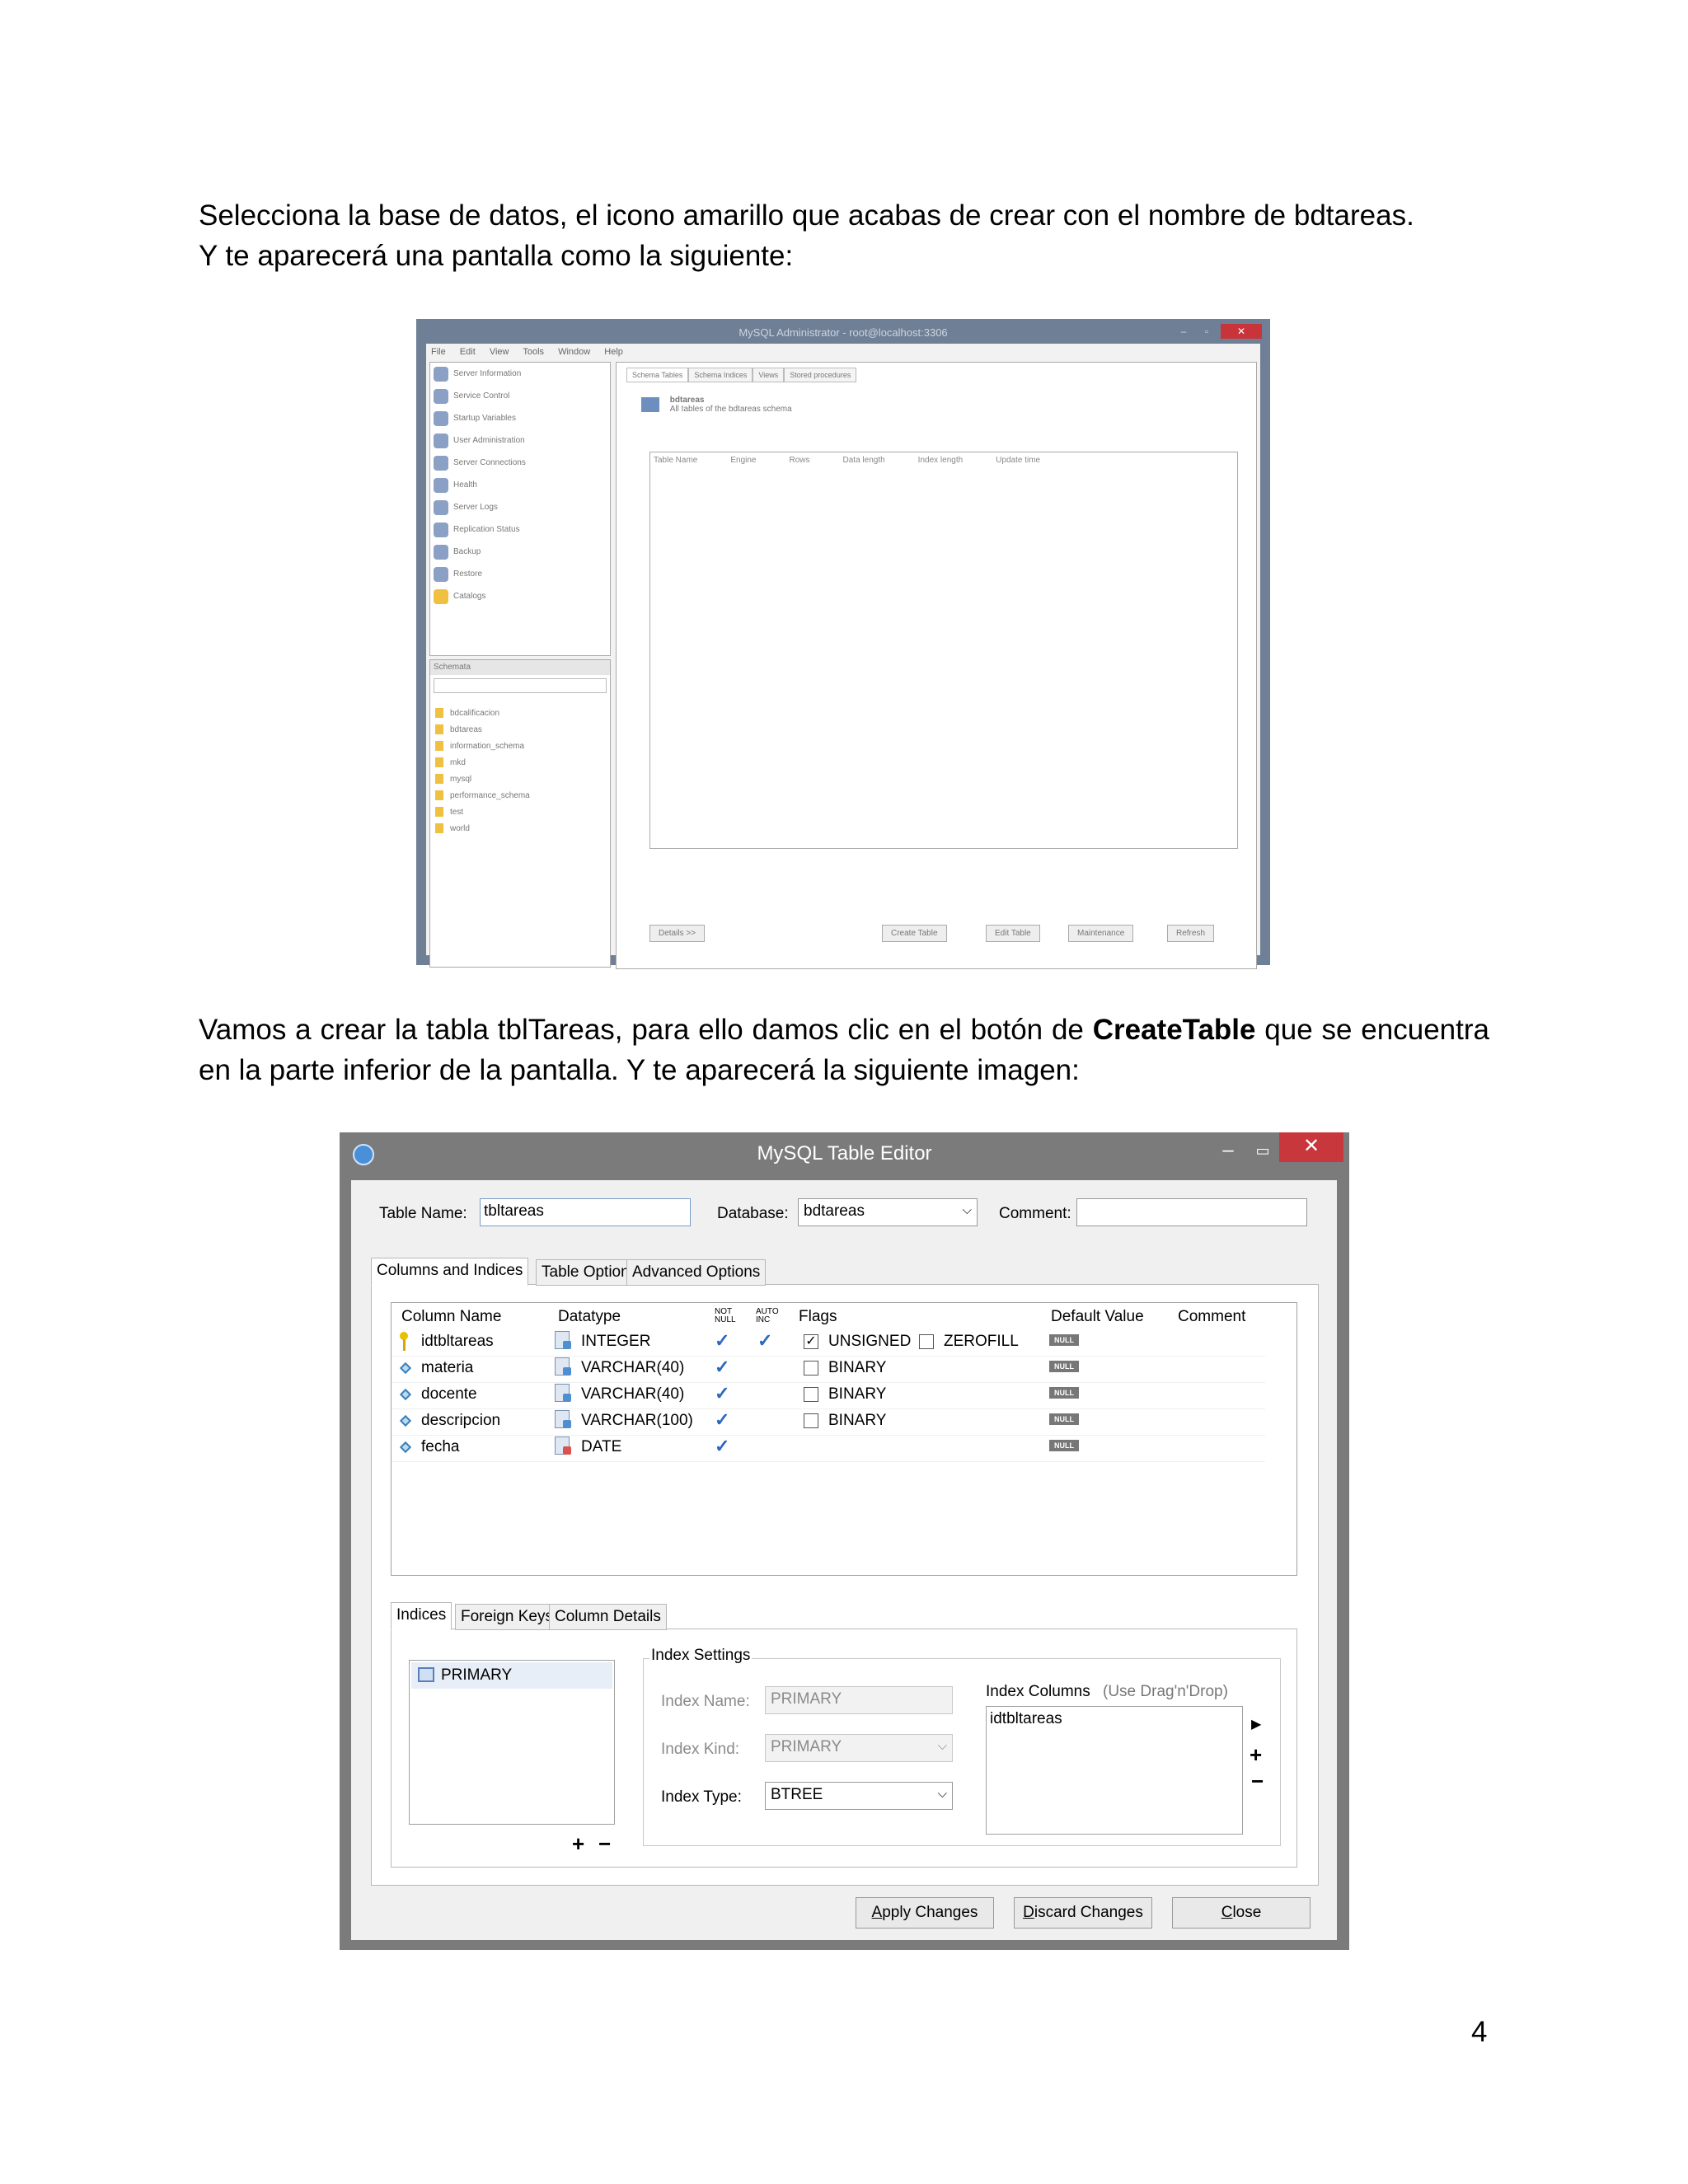 The height and width of the screenshot is (2184, 1688). Describe the element at coordinates (800, 460) in the screenshot. I see `col-rows: Rows` at that location.